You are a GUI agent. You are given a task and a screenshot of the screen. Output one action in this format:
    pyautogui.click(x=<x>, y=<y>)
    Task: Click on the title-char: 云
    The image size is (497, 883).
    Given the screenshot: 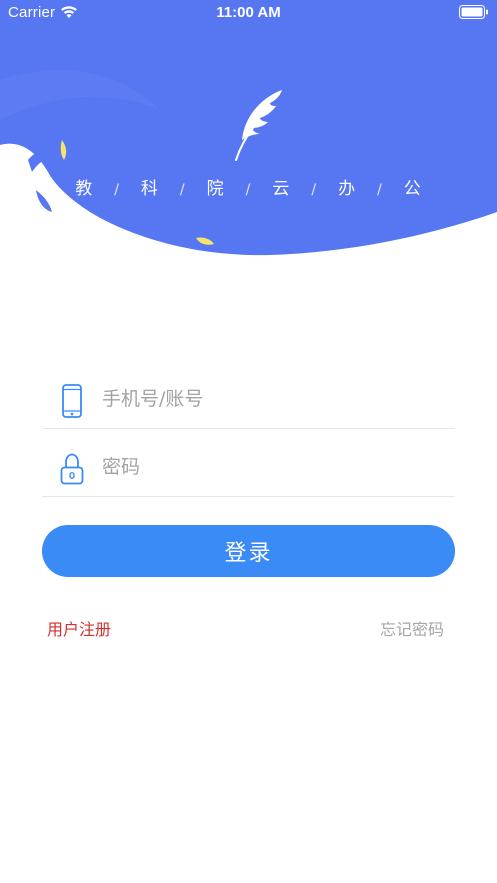 What is the action you would take?
    pyautogui.click(x=281, y=189)
    